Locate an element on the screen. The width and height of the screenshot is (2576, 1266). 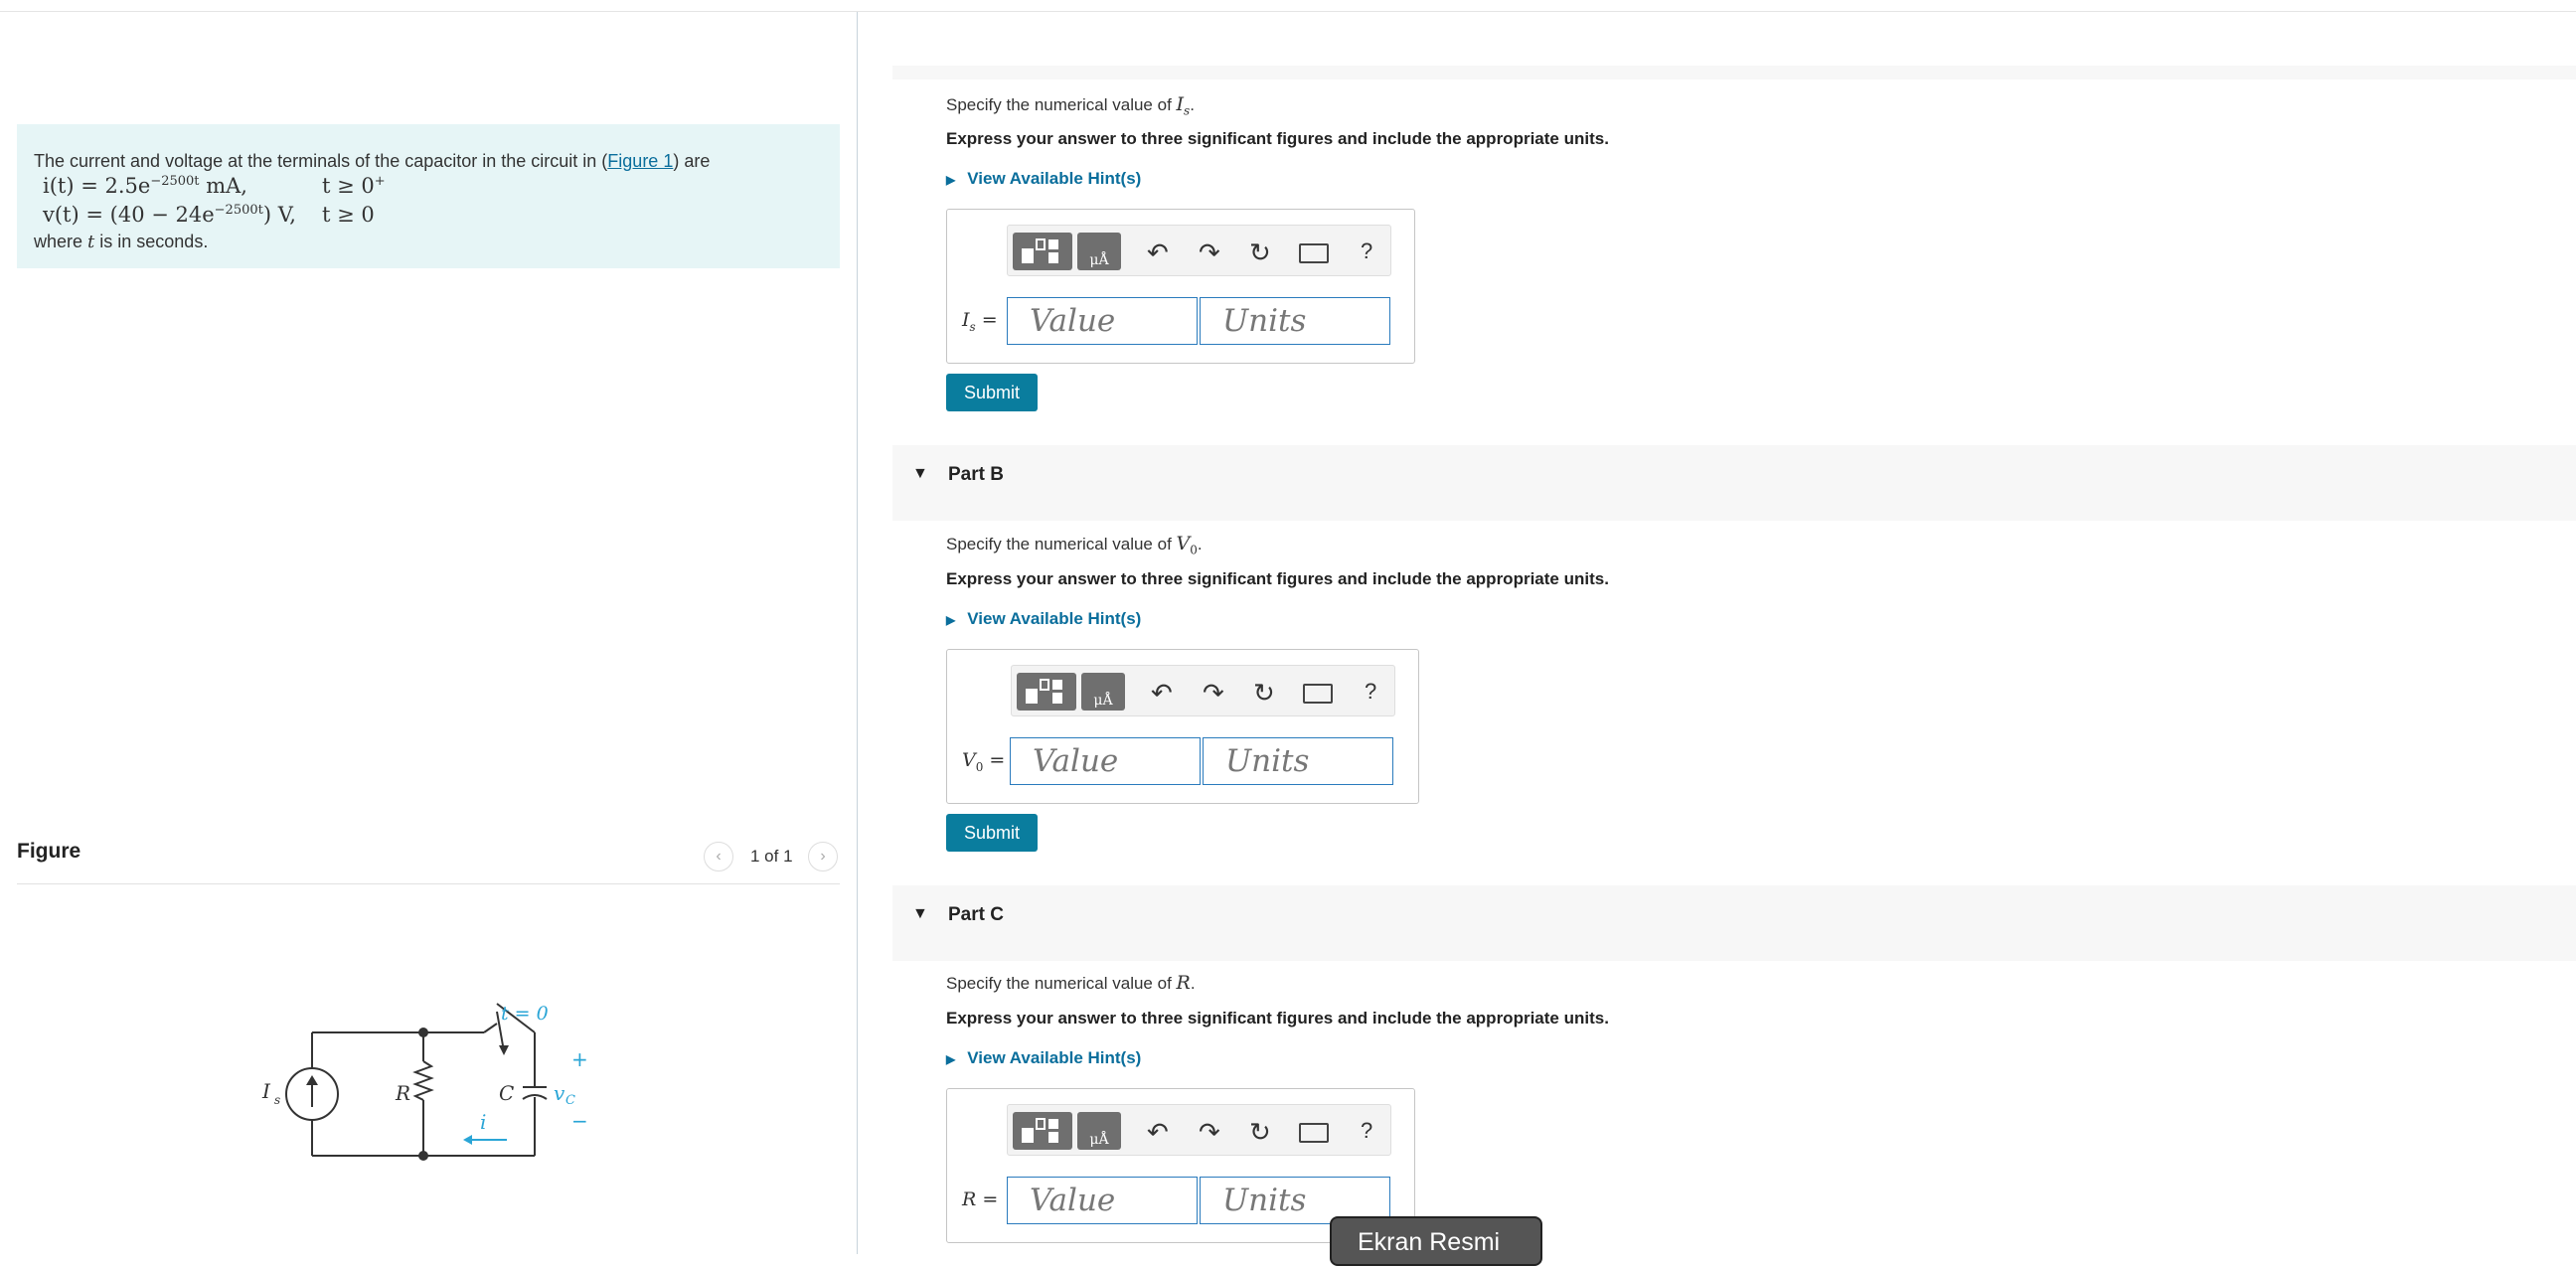
node-bottom is located at coordinates (423, 1156).